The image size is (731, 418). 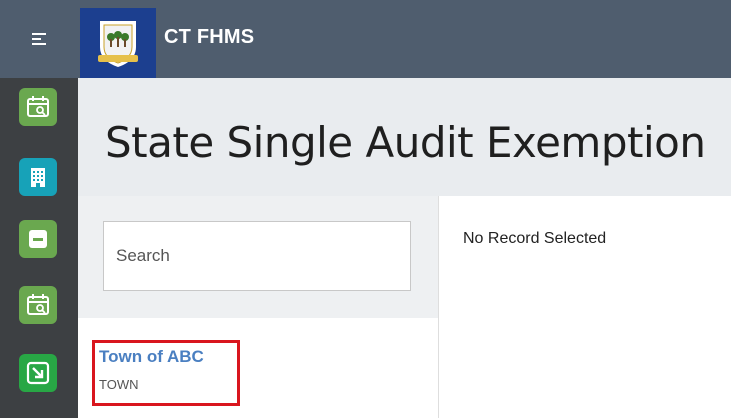 I want to click on nav-building, so click(x=38, y=177).